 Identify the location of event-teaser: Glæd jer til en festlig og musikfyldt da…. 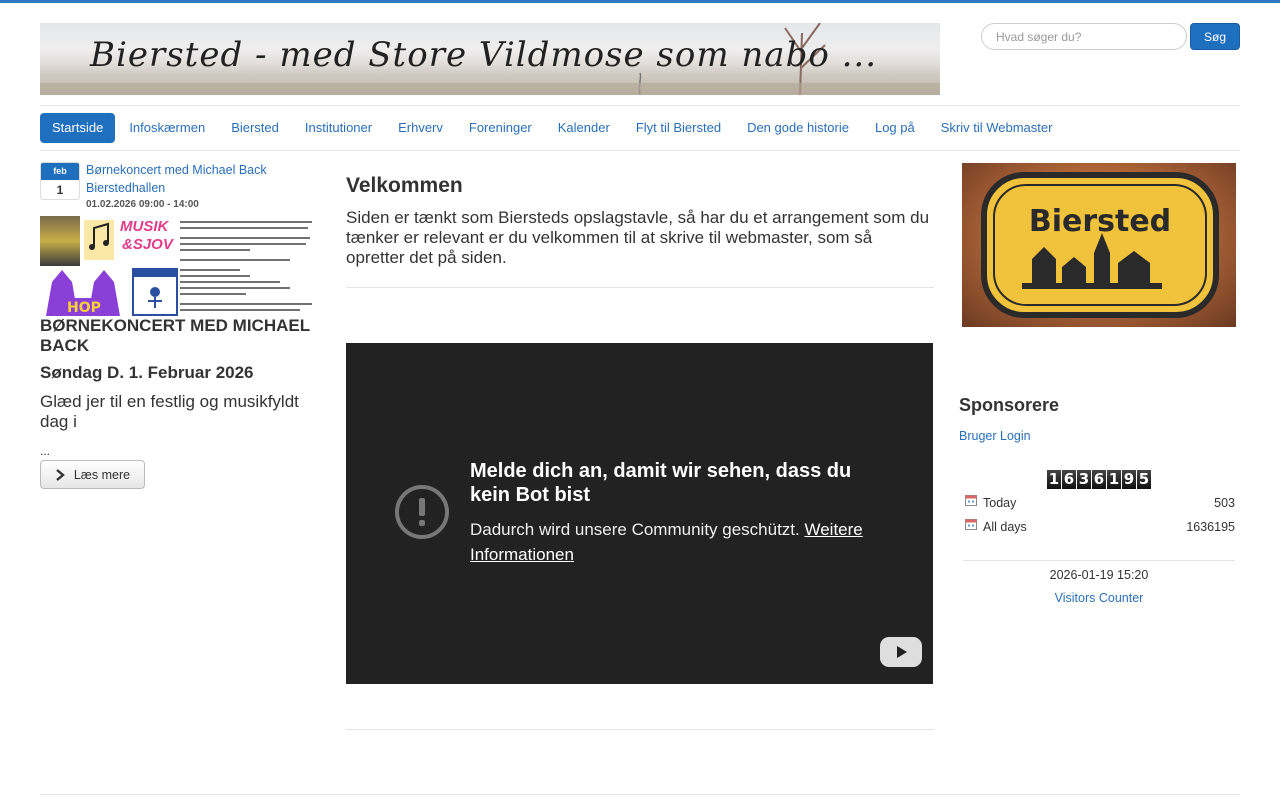
(169, 411).